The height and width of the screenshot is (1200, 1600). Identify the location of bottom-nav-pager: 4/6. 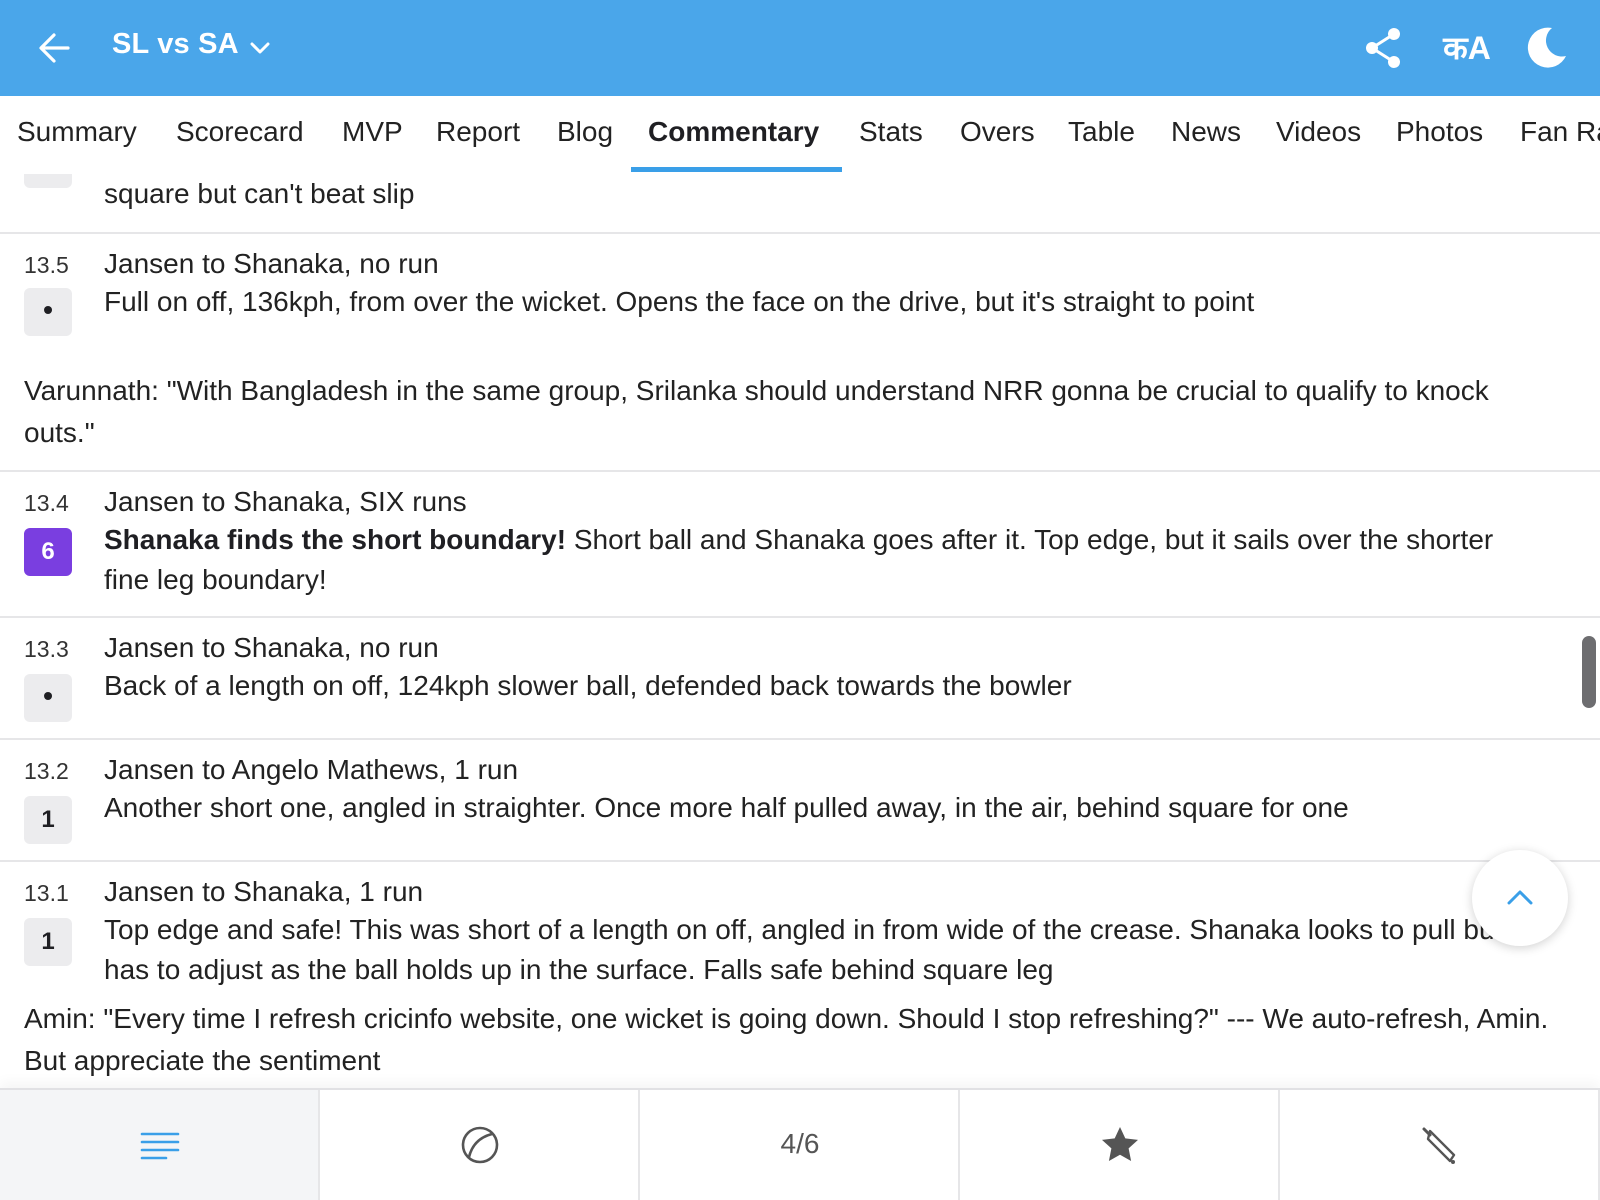
(800, 1145).